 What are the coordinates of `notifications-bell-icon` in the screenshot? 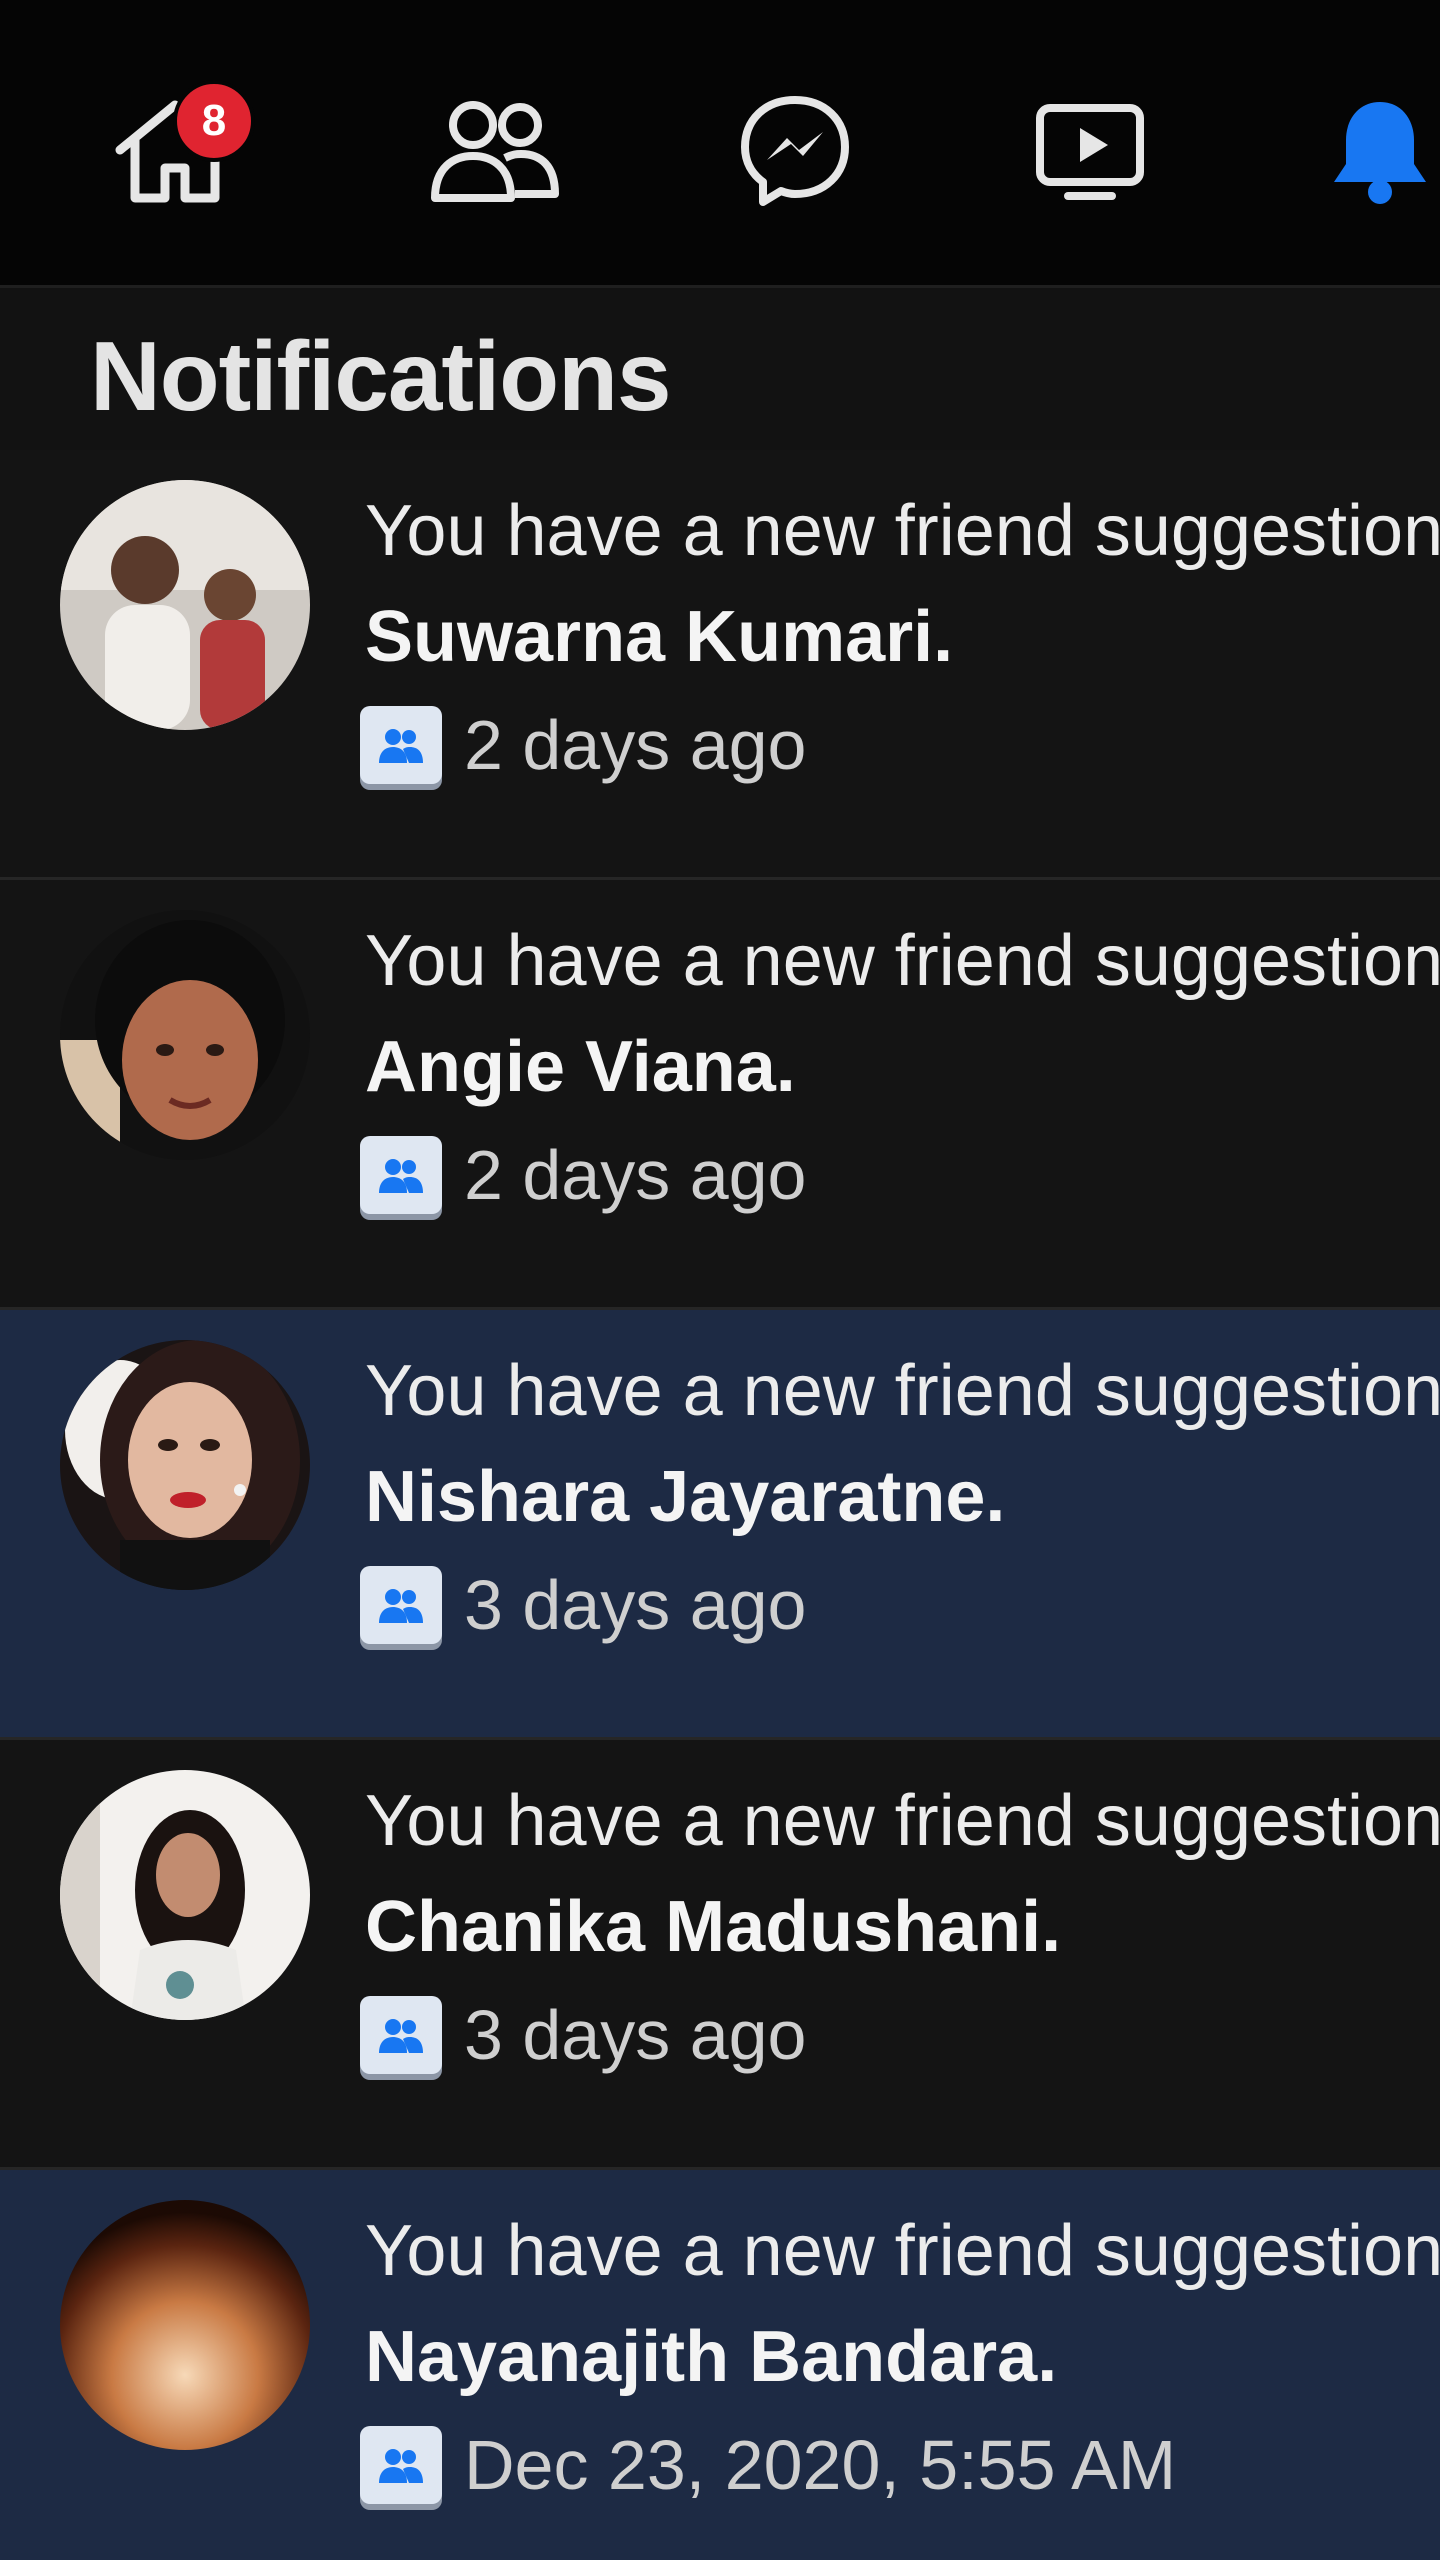 It's located at (1380, 150).